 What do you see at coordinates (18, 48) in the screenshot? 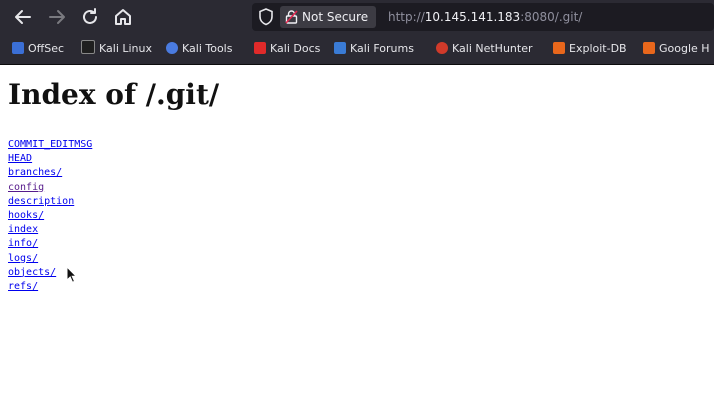
I see `offsec-icon` at bounding box center [18, 48].